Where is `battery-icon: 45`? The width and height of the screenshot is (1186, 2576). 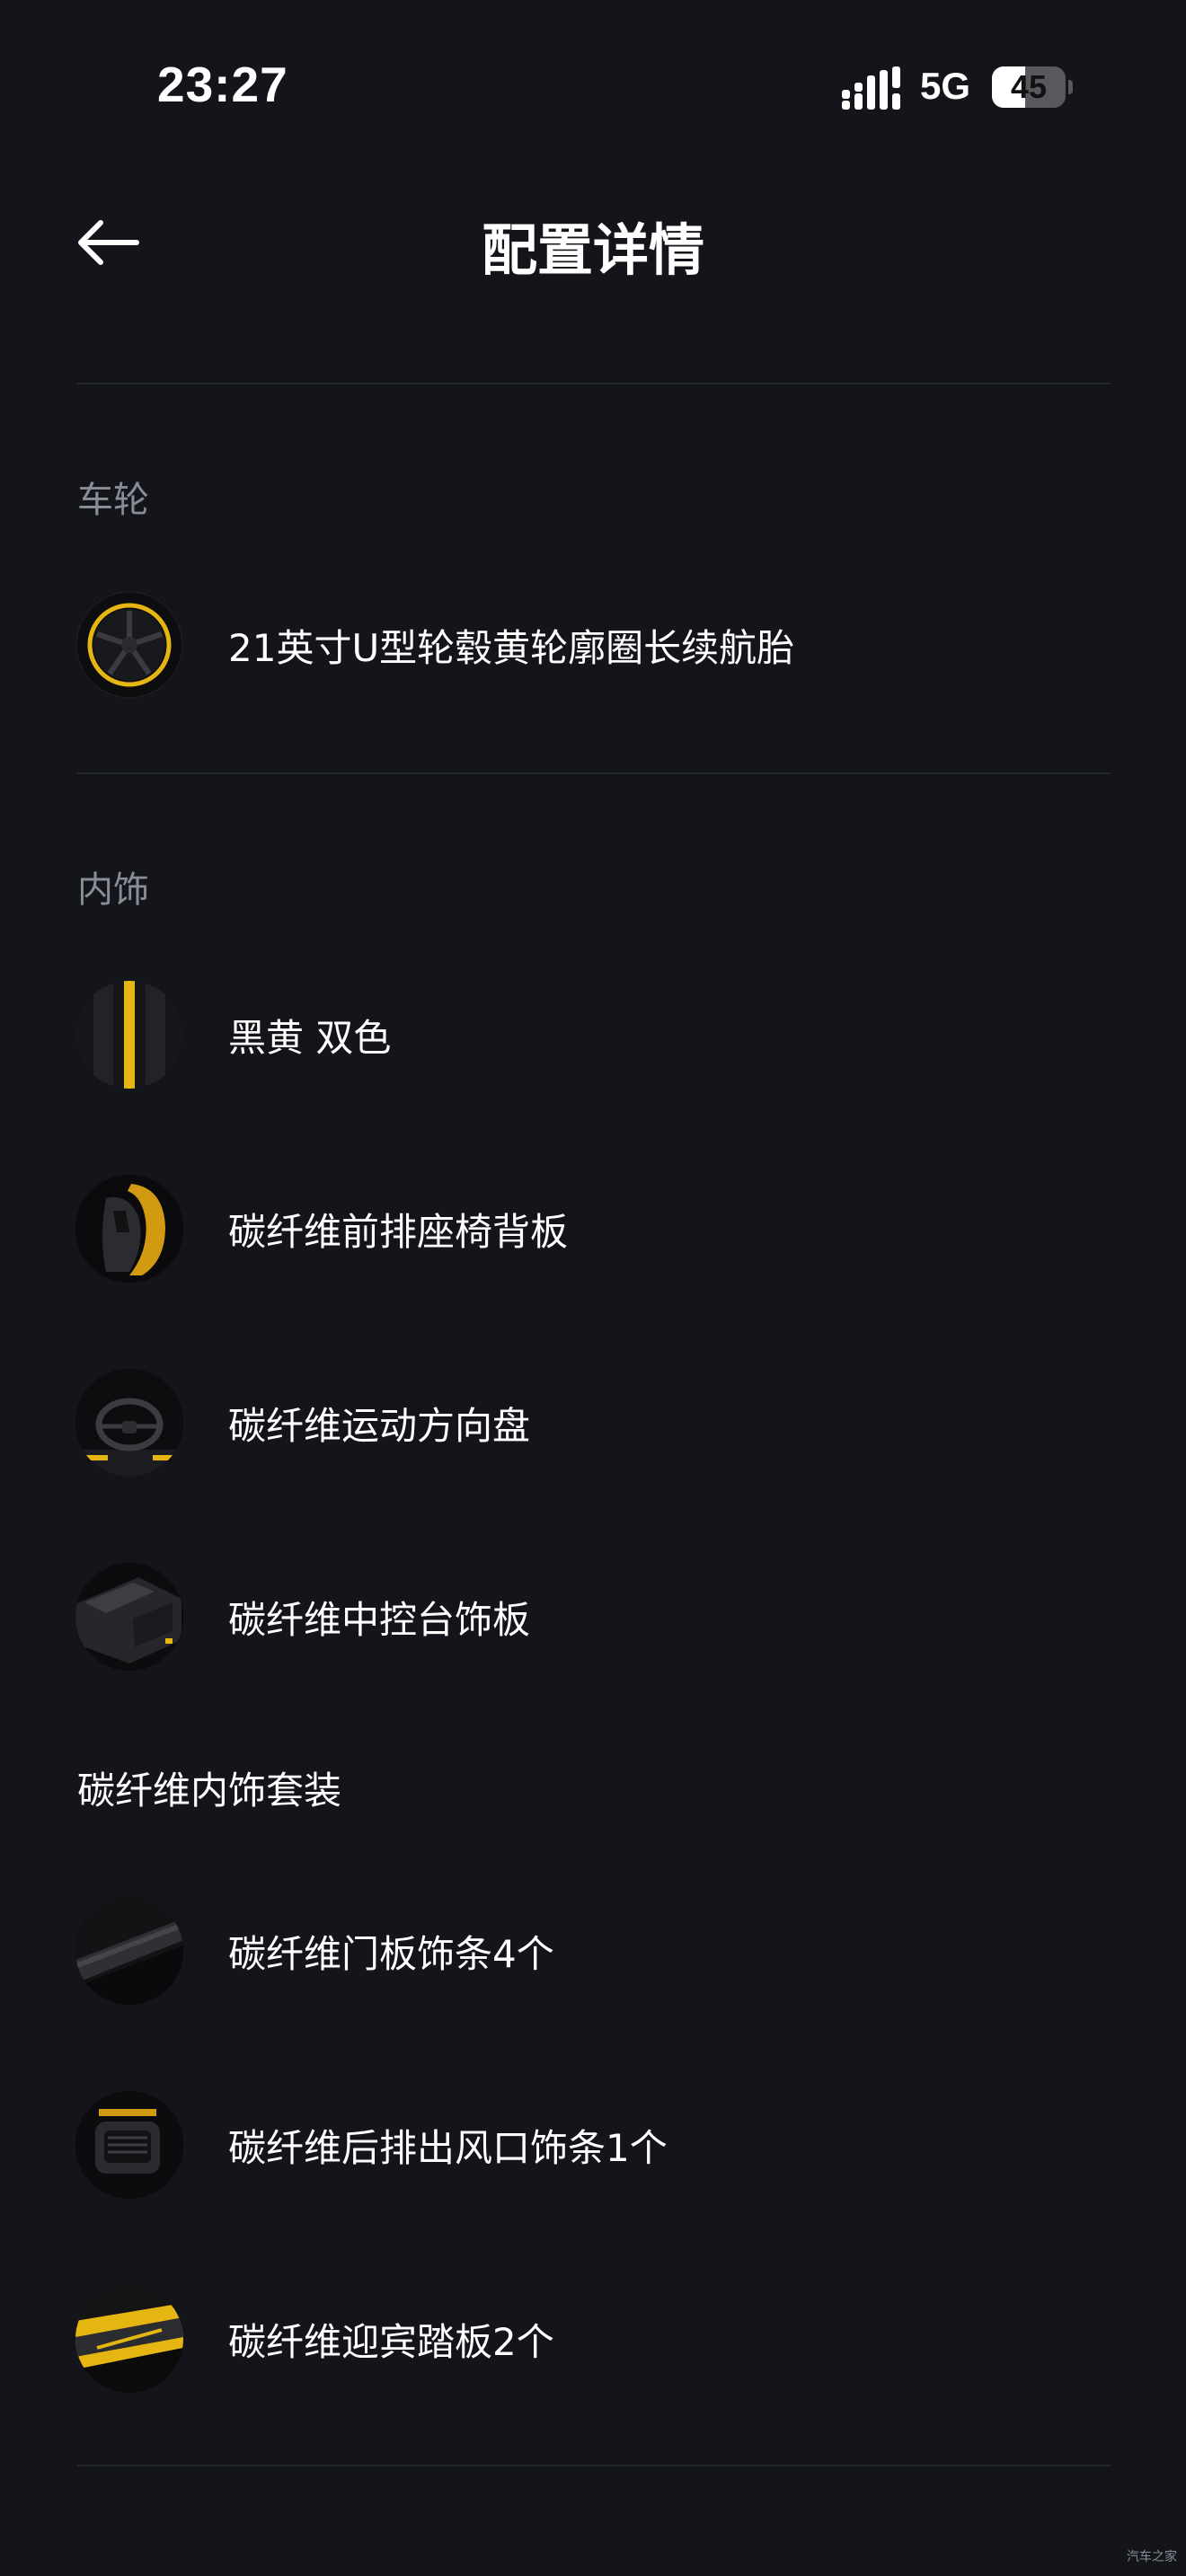
battery-icon: 45 is located at coordinates (1032, 87).